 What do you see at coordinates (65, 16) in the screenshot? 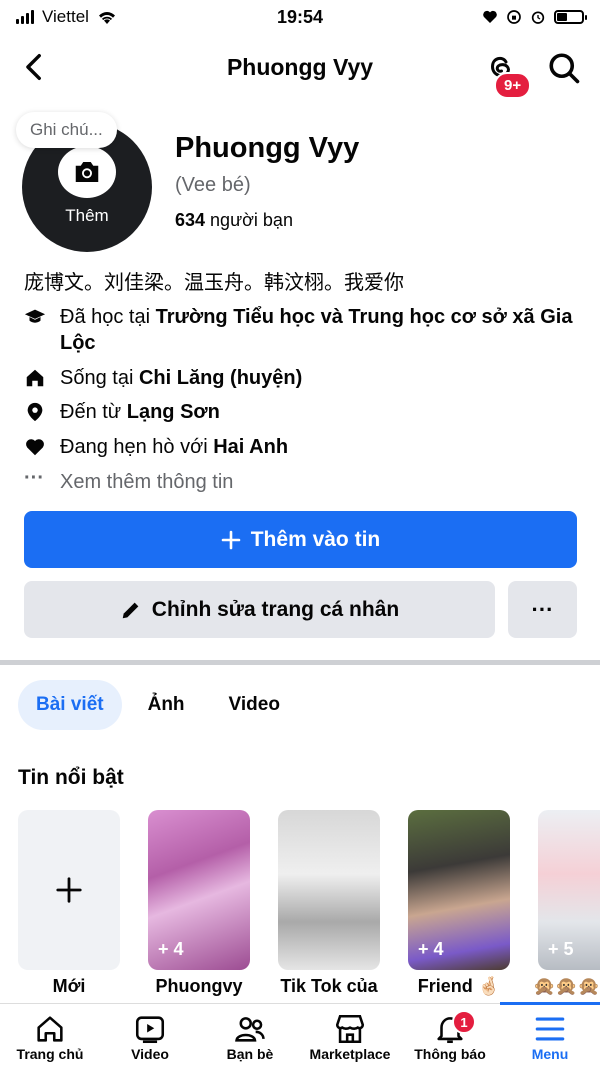
I see `carrier-name: Viettel` at bounding box center [65, 16].